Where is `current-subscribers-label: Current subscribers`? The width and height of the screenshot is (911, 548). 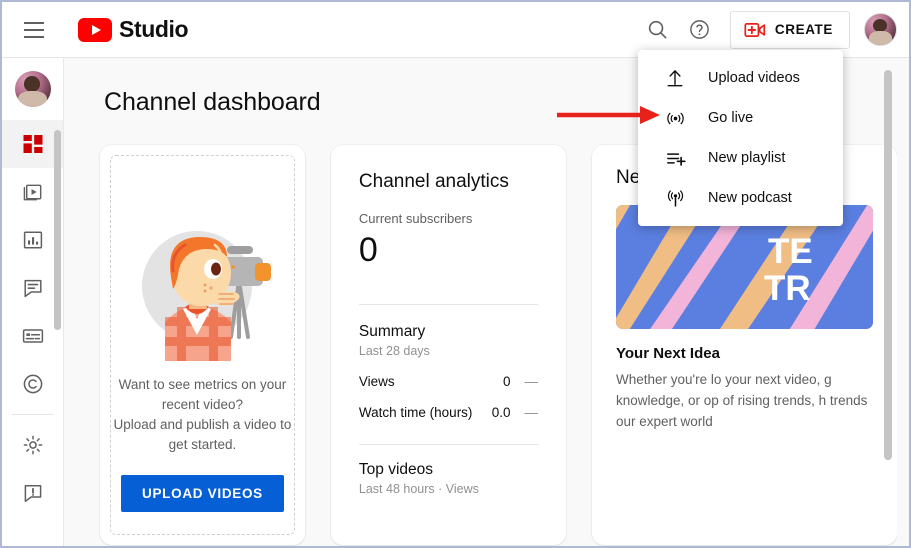 current-subscribers-label: Current subscribers is located at coordinates (415, 218).